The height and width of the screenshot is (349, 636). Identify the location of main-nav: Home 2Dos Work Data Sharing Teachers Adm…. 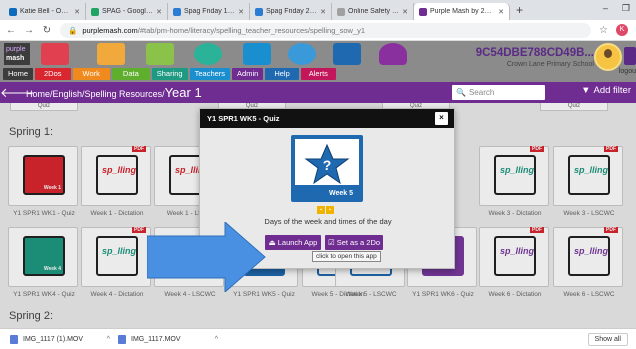
(169, 74).